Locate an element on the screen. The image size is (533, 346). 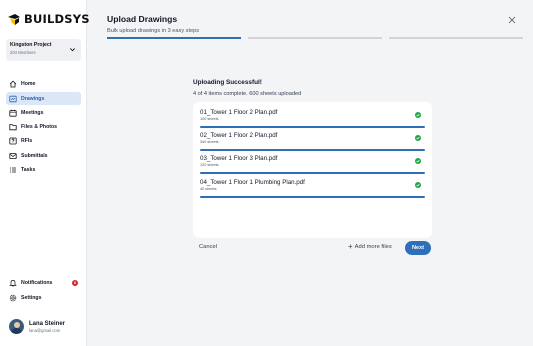
sidebar-item-meetings: Meetings is located at coordinates (43, 113).